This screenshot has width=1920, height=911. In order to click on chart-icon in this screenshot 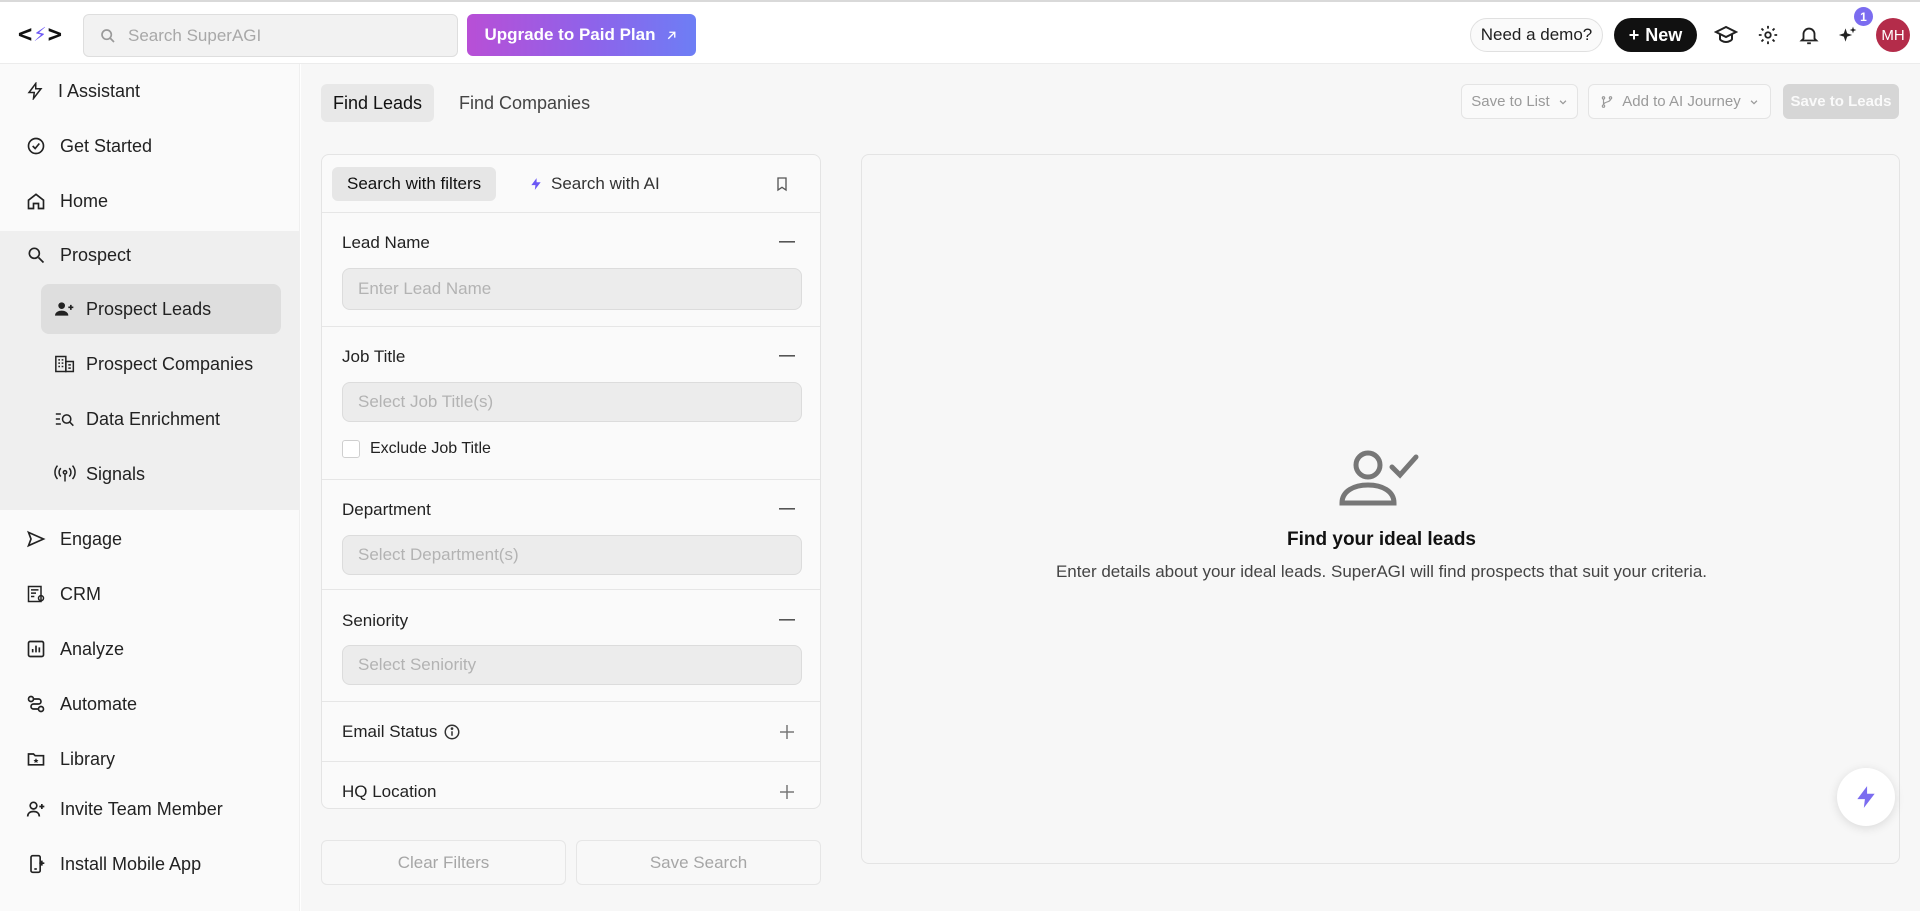, I will do `click(36, 649)`.